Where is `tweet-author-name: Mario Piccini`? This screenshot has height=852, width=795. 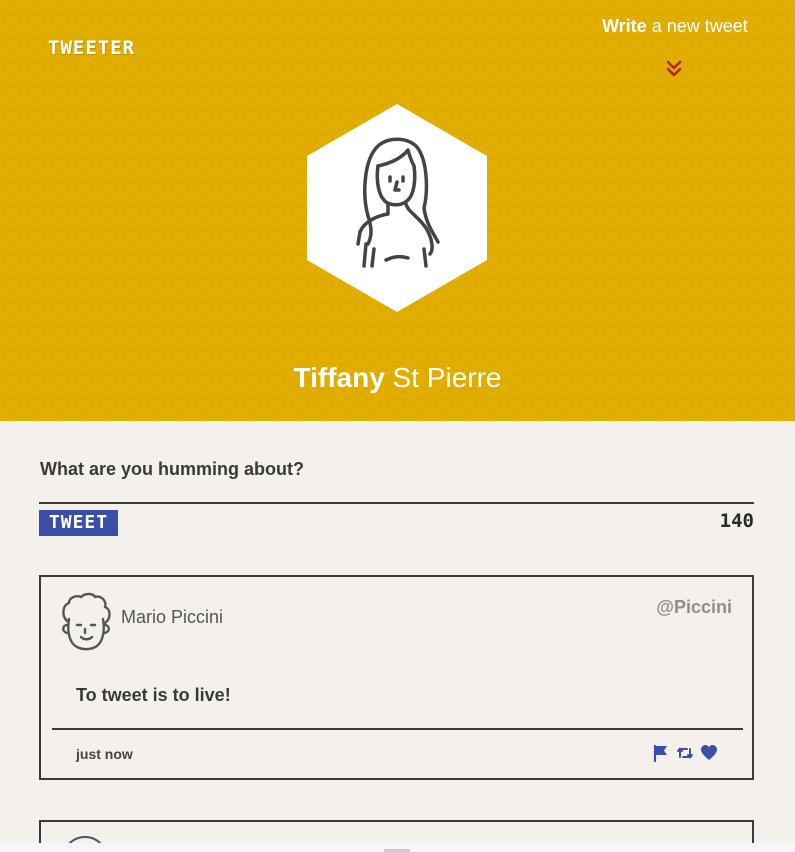
tweet-author-name: Mario Piccini is located at coordinates (172, 617).